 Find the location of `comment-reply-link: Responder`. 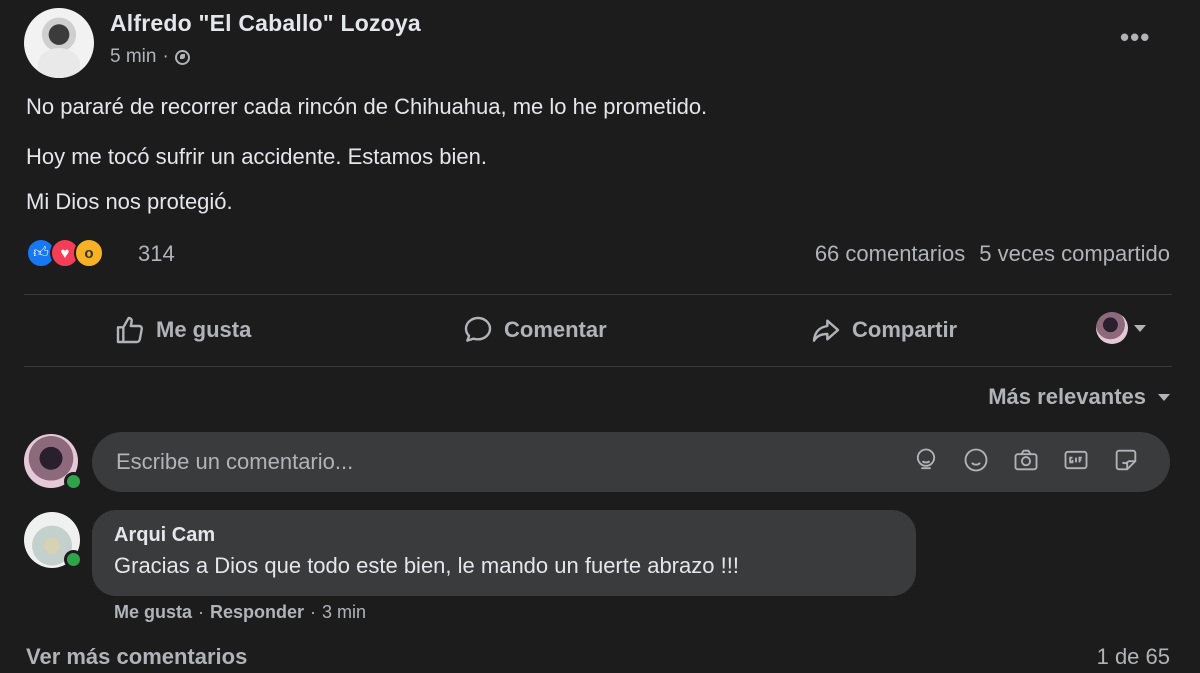

comment-reply-link: Responder is located at coordinates (257, 612).